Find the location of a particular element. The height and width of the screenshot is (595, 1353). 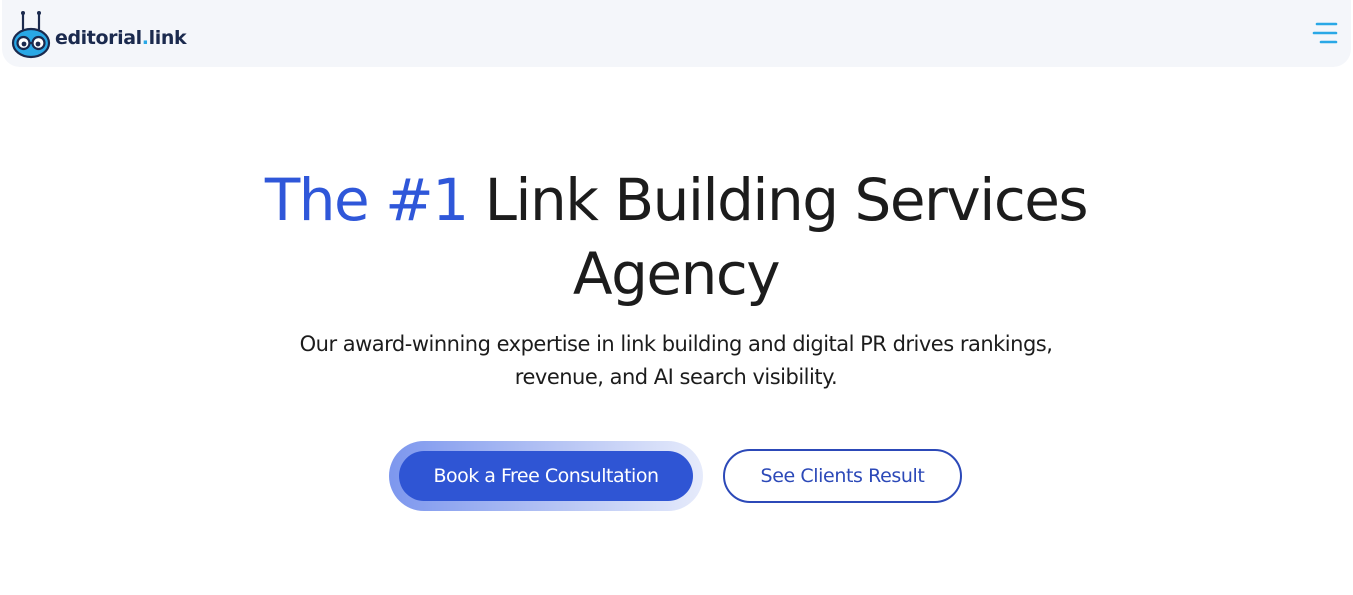

site-logo: editorial.link is located at coordinates (99, 34).